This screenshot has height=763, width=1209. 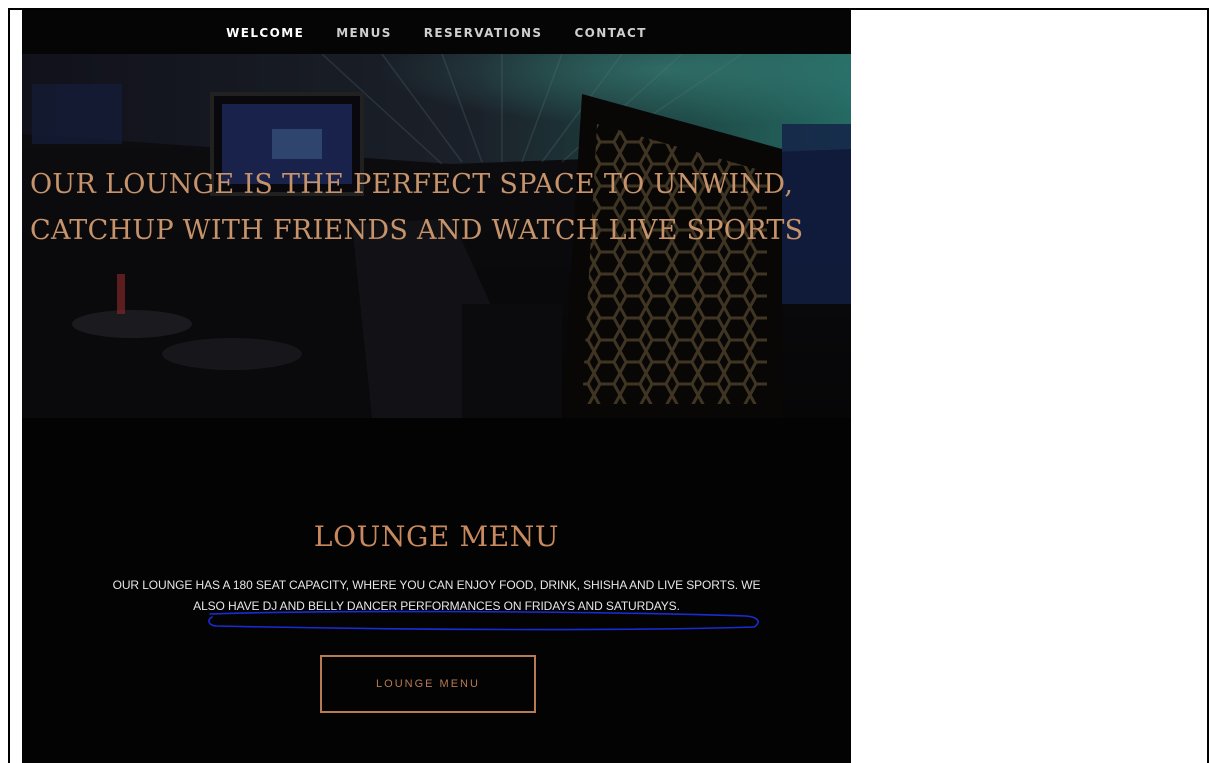 I want to click on top-navigation: WELCOME MENUS RESERVATIONS CONTACT, so click(x=436, y=32).